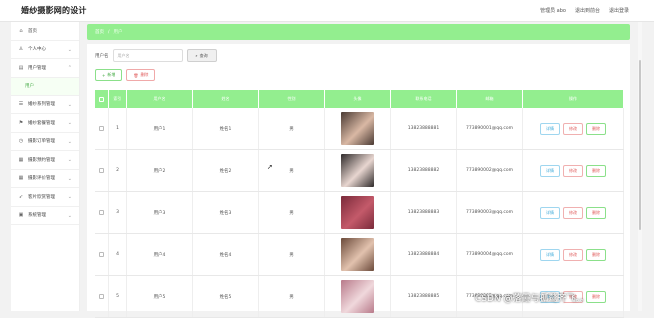  Describe the element at coordinates (102, 56) in the screenshot. I see `search-label: 用户名` at that location.